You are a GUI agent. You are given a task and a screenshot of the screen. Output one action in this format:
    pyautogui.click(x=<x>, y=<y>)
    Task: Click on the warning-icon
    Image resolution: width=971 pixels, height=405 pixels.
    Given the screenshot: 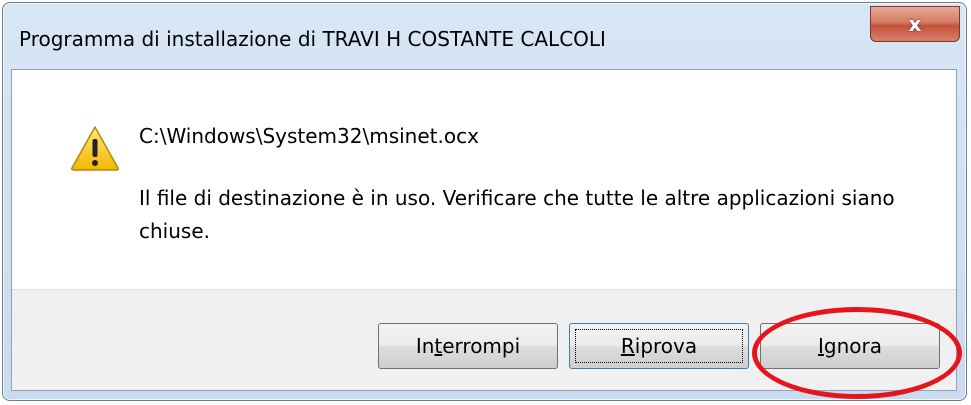 What is the action you would take?
    pyautogui.click(x=95, y=148)
    